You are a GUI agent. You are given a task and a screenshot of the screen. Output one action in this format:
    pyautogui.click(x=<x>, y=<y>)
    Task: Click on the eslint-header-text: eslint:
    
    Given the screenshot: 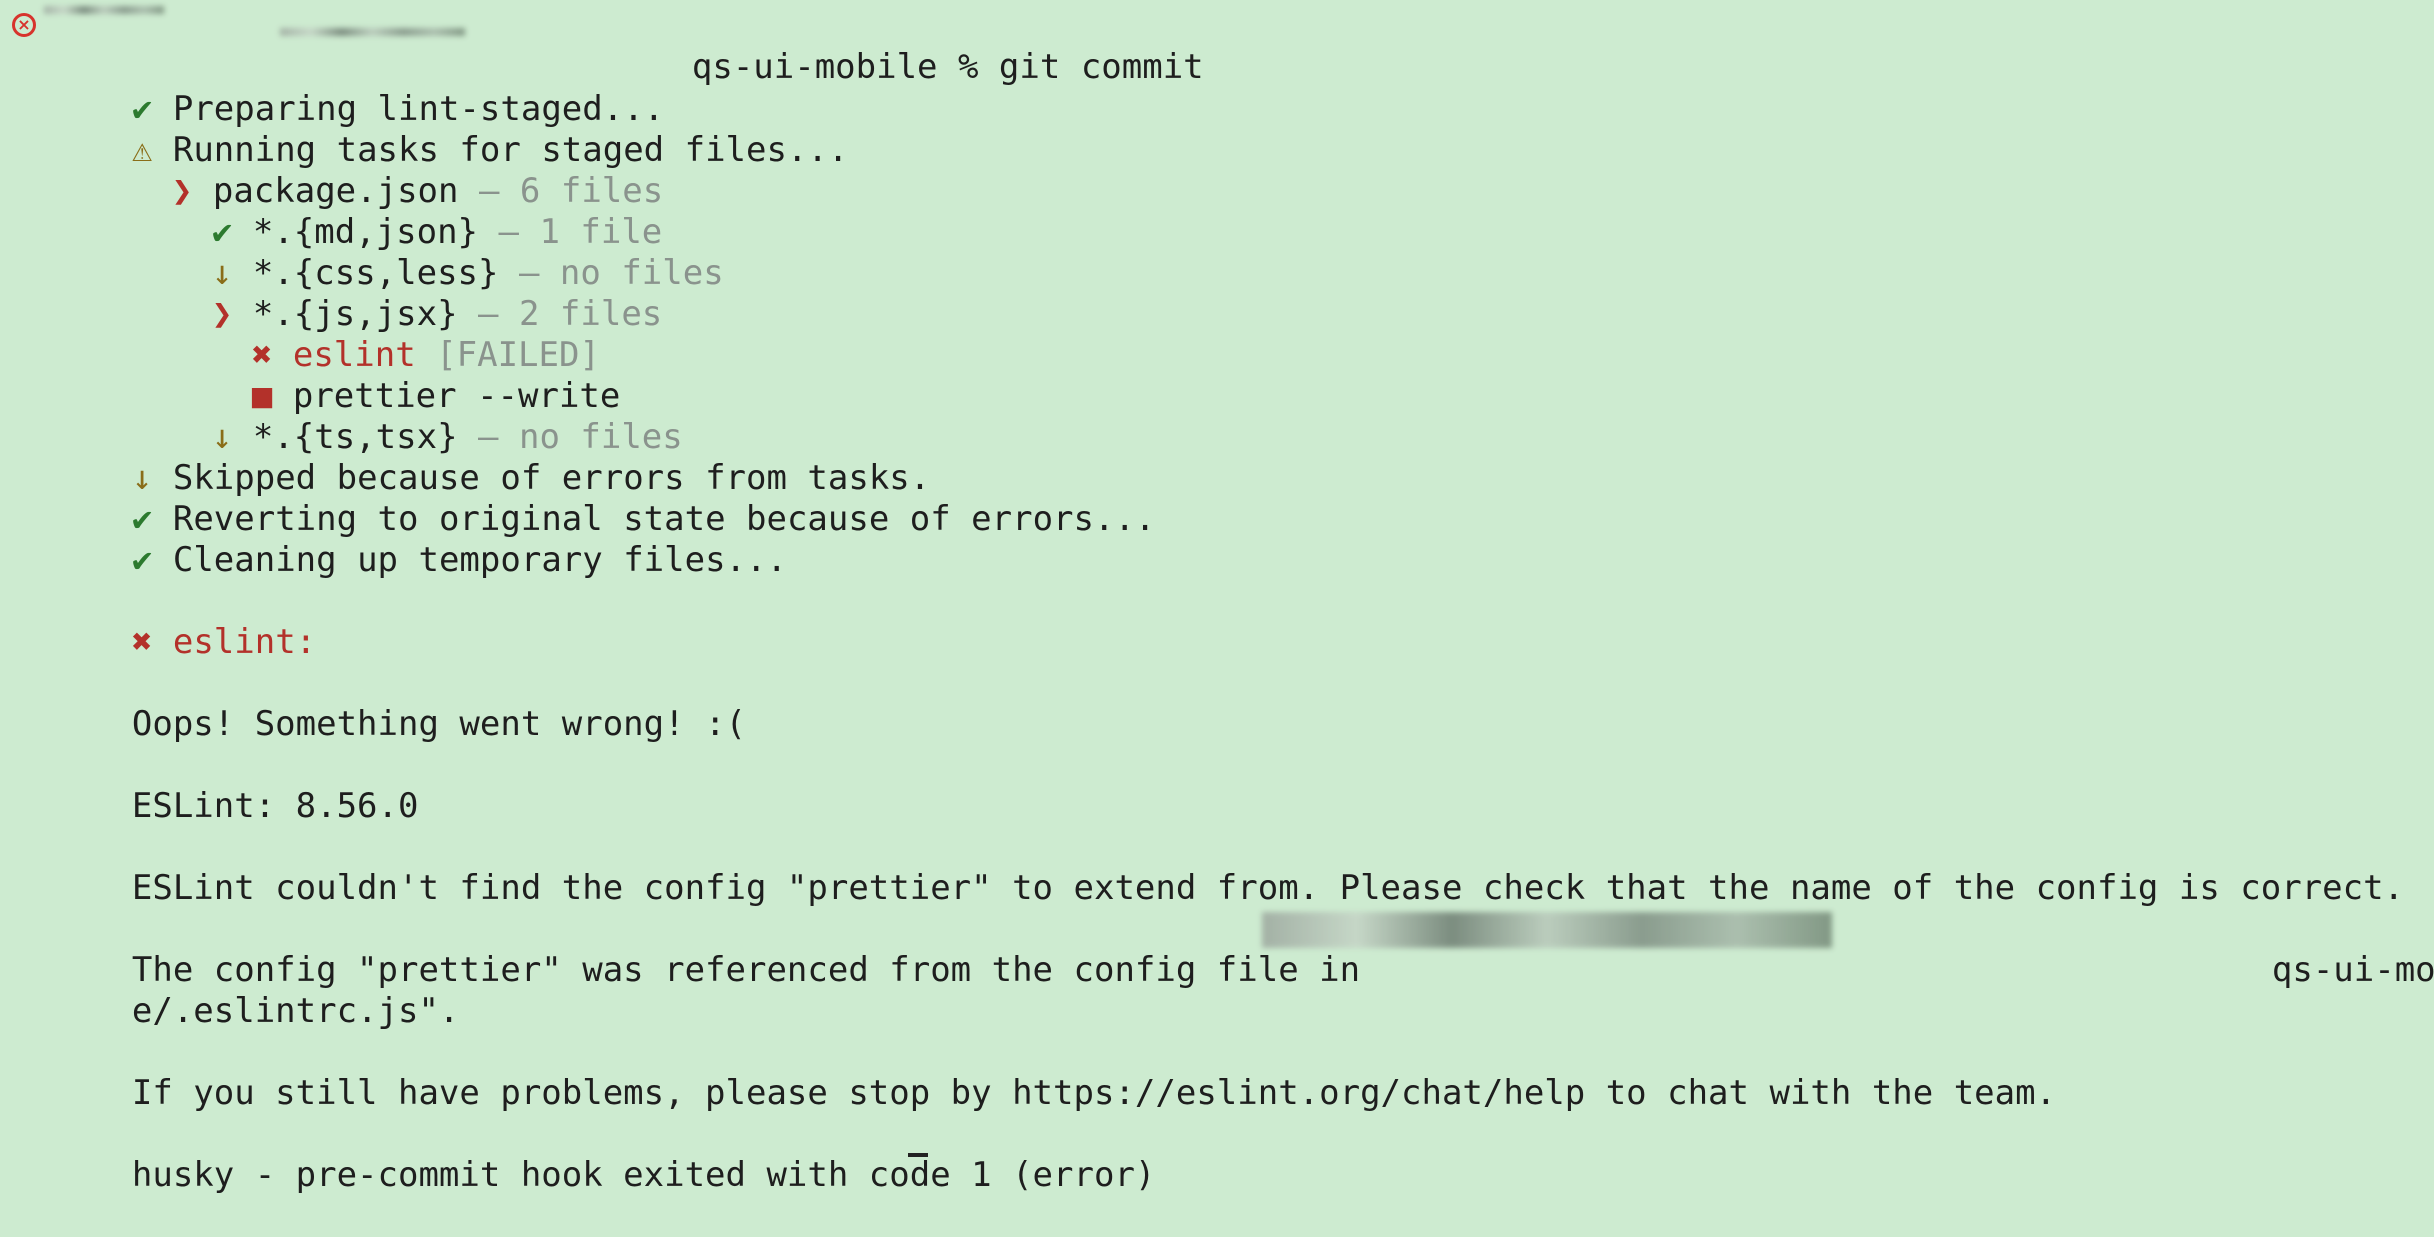 What is the action you would take?
    pyautogui.click(x=244, y=642)
    